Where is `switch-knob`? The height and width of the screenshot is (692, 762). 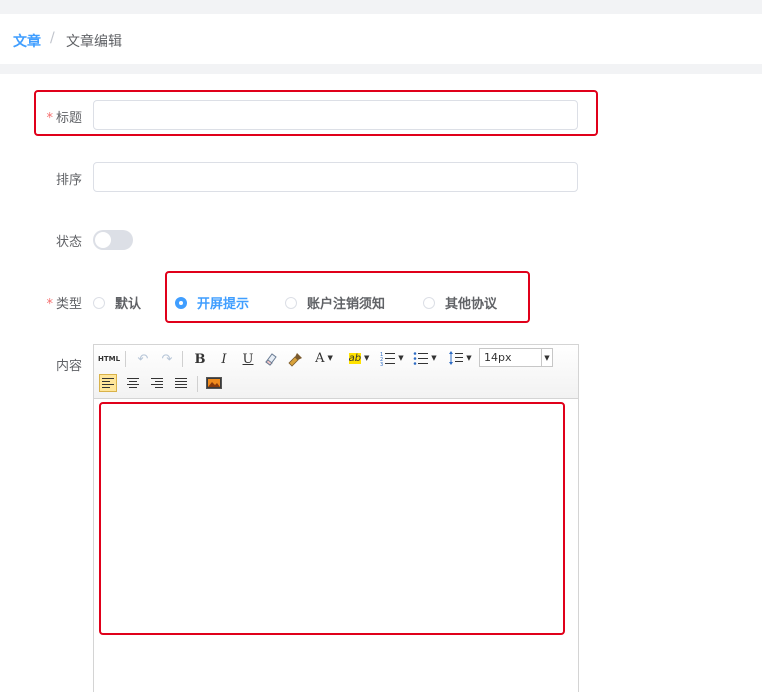
switch-knob is located at coordinates (103, 240).